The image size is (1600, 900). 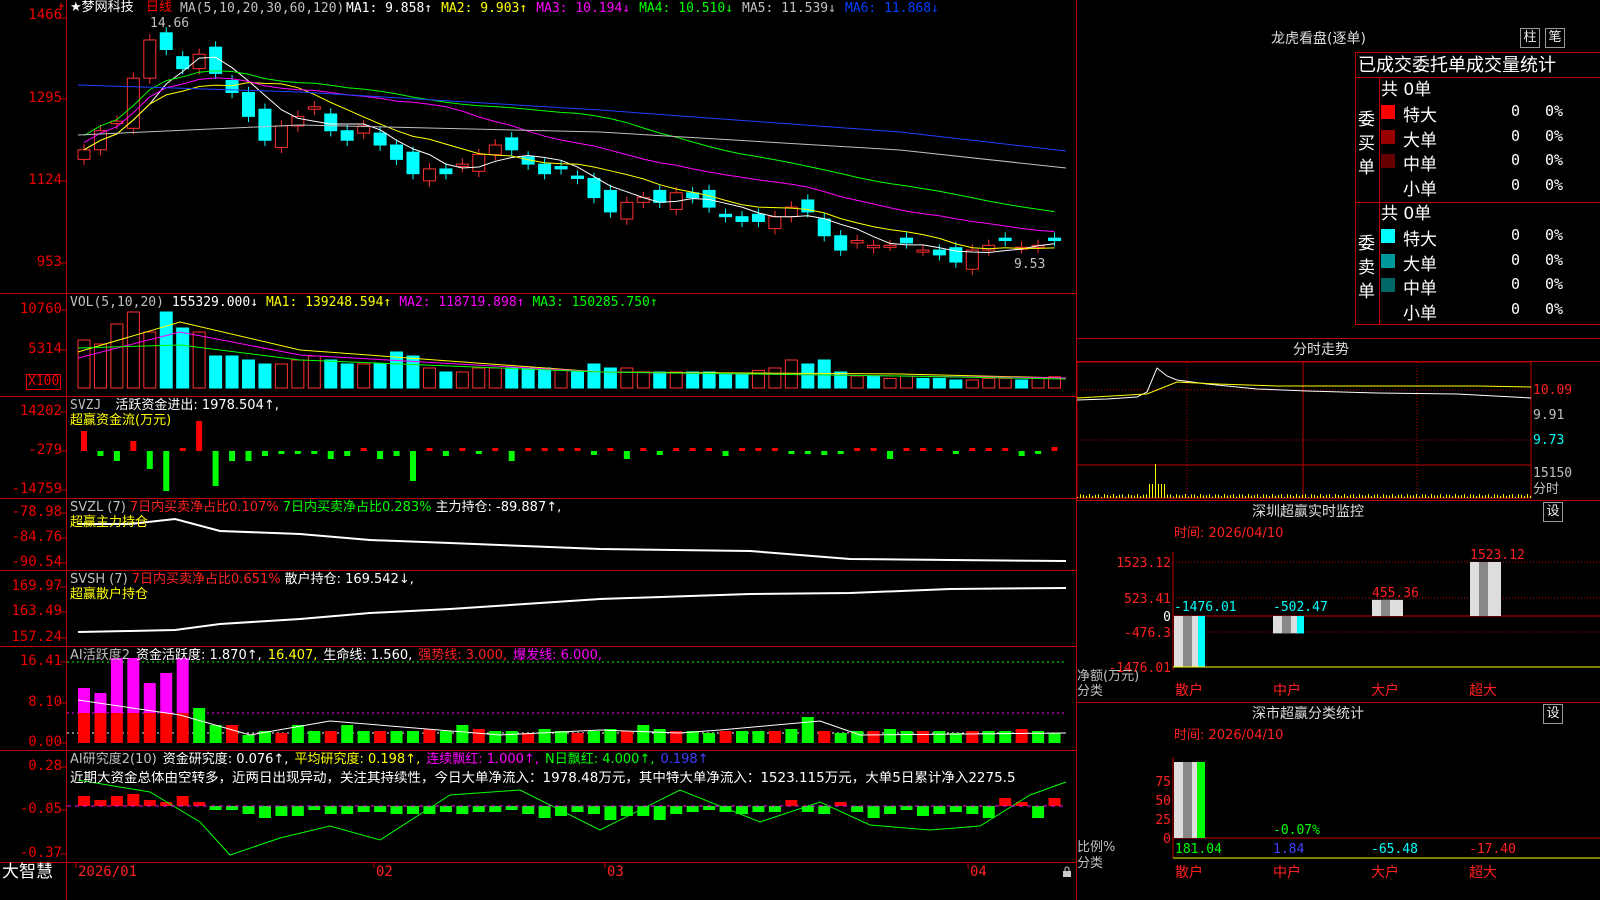 I want to click on tick-mode-button: 笔, so click(x=1555, y=38).